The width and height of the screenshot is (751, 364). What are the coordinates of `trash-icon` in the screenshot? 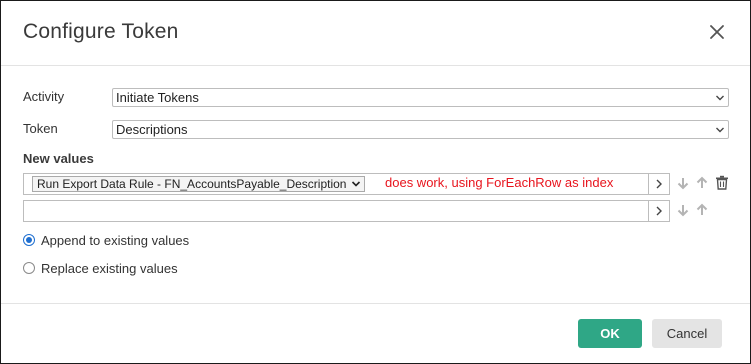 It's located at (722, 182).